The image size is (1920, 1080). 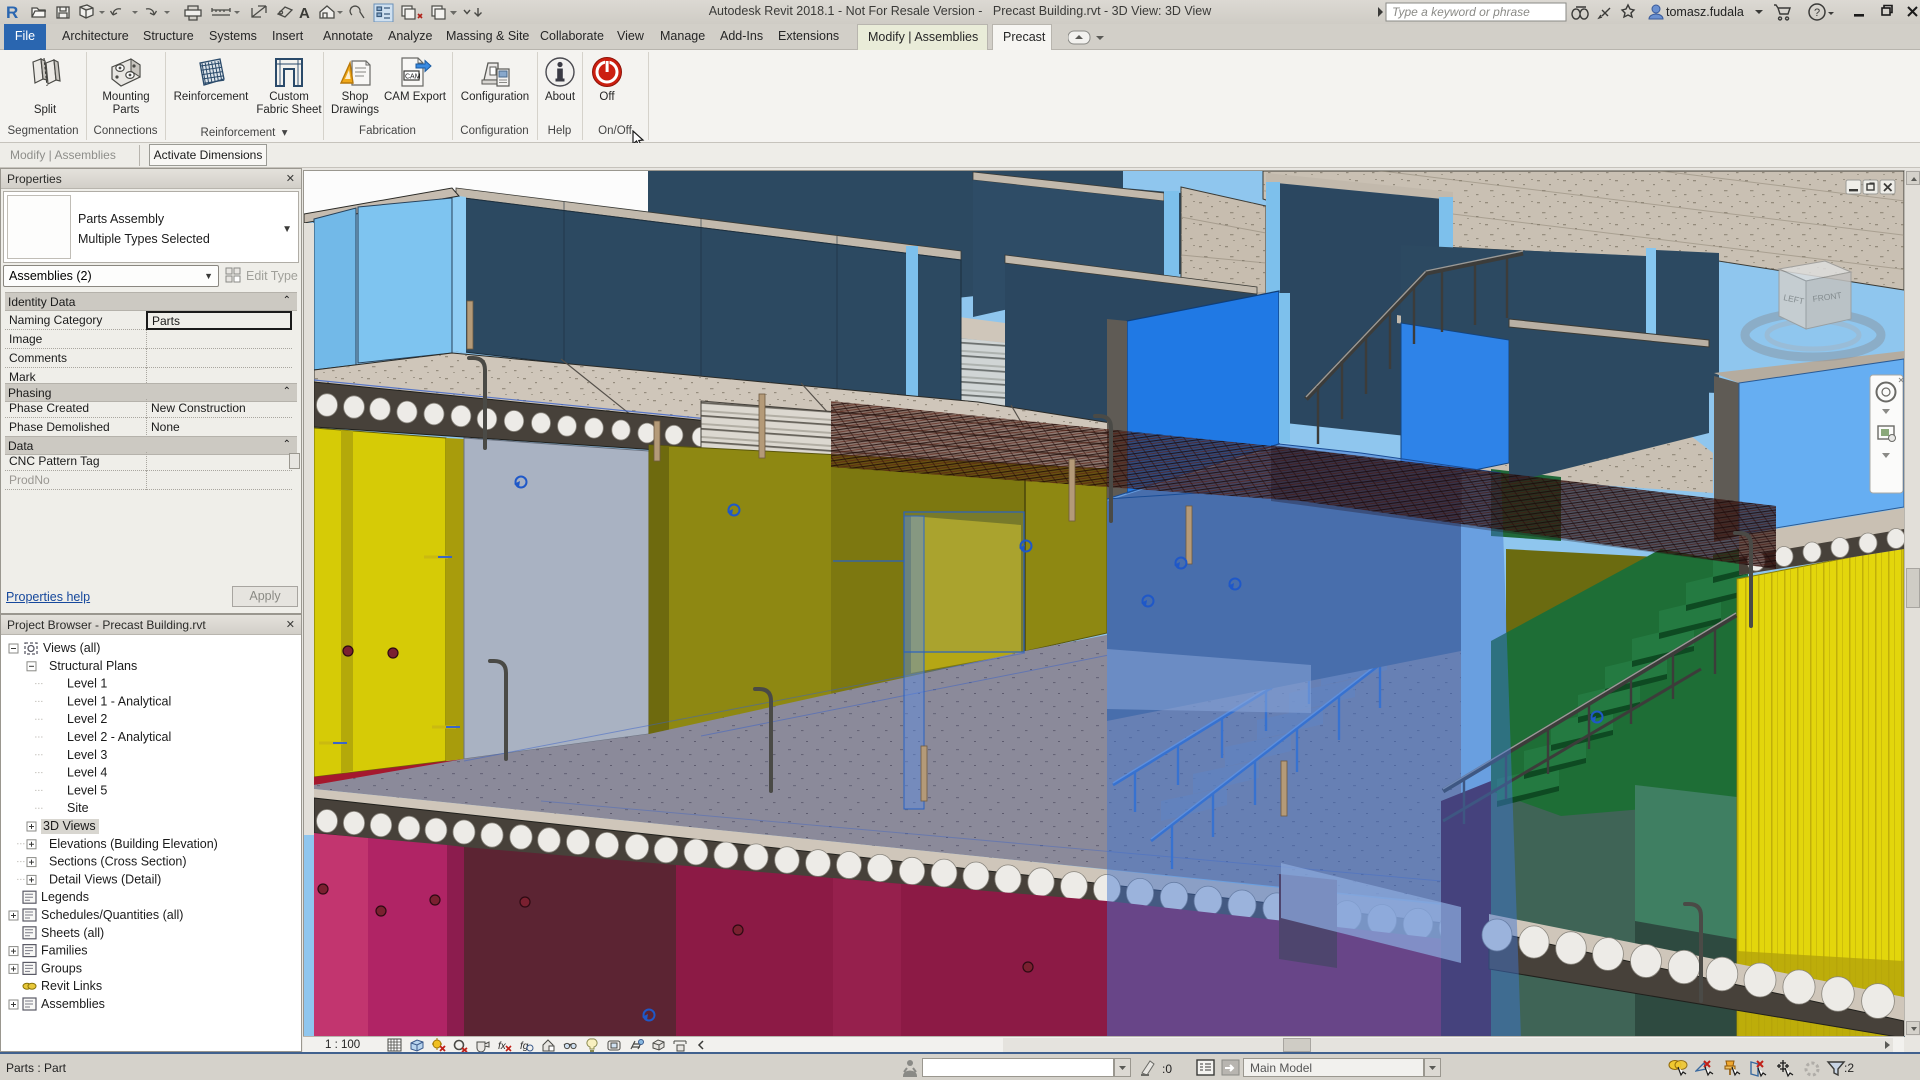 What do you see at coordinates (69, 826) in the screenshot?
I see `svg-text: 3D Views` at bounding box center [69, 826].